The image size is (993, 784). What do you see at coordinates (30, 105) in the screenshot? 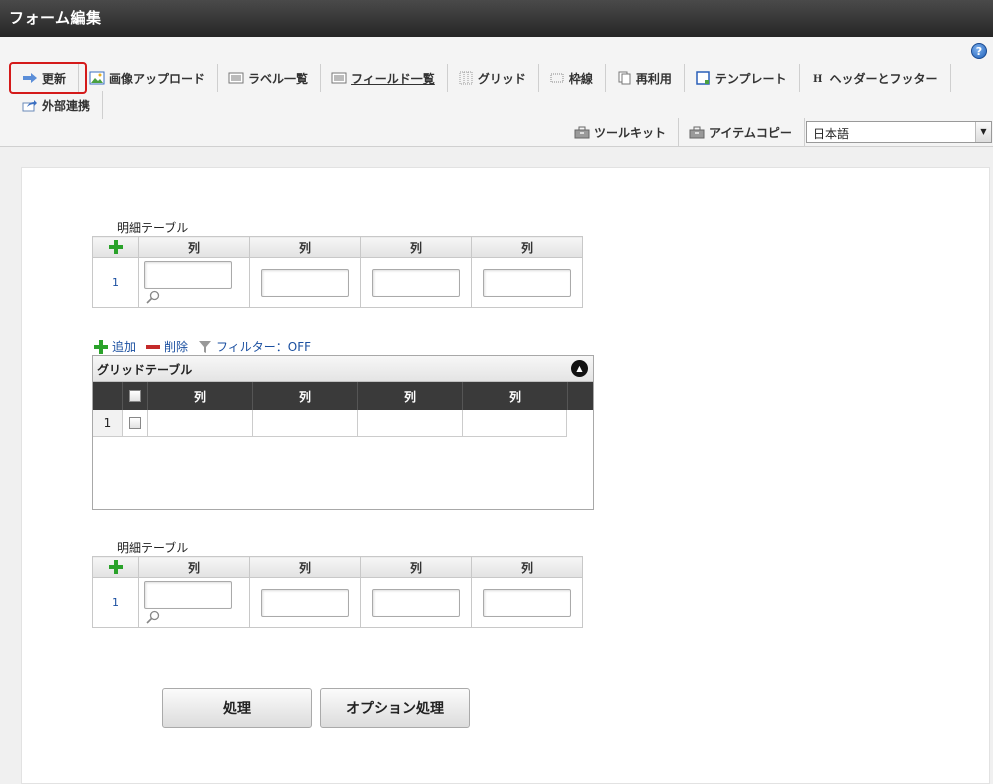
I see `share-icon` at bounding box center [30, 105].